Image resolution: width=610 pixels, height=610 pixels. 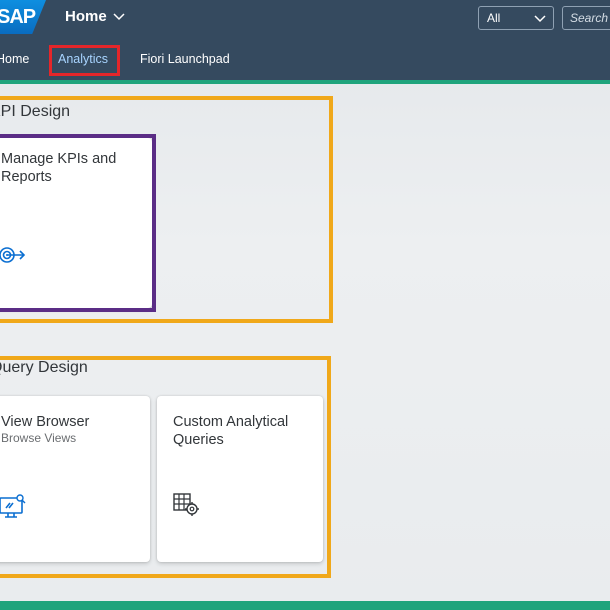 I want to click on home-title-menu: Home, so click(x=95, y=16).